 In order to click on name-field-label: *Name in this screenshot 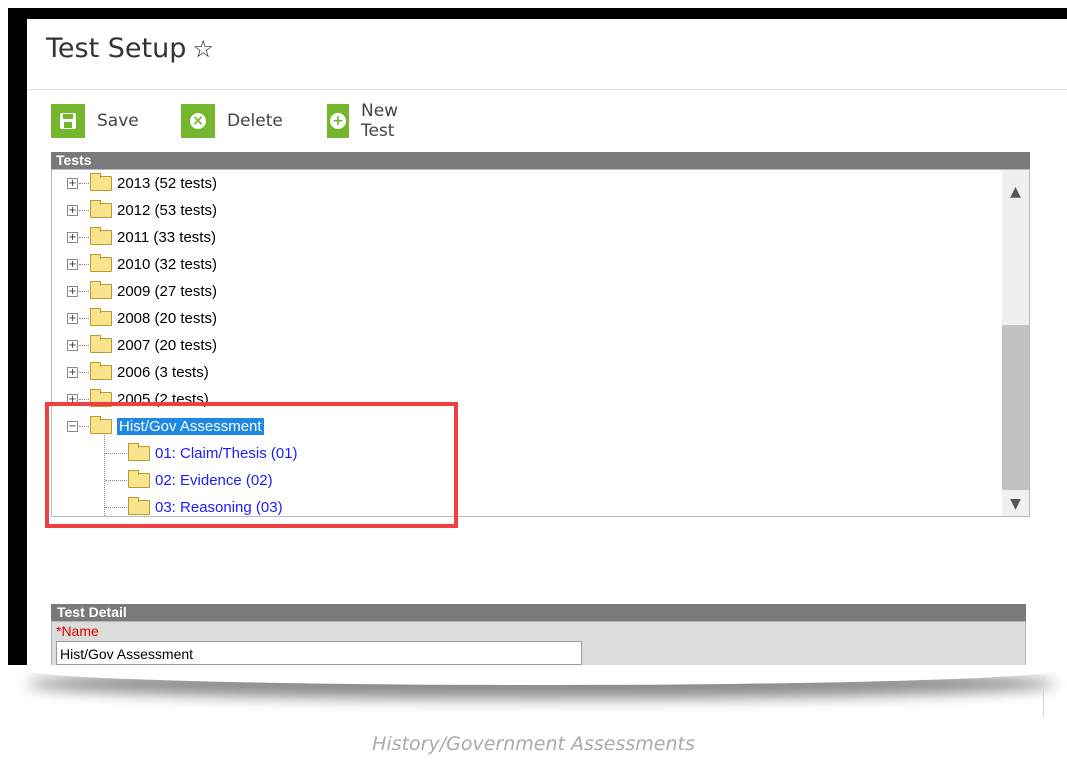, I will do `click(77, 631)`.